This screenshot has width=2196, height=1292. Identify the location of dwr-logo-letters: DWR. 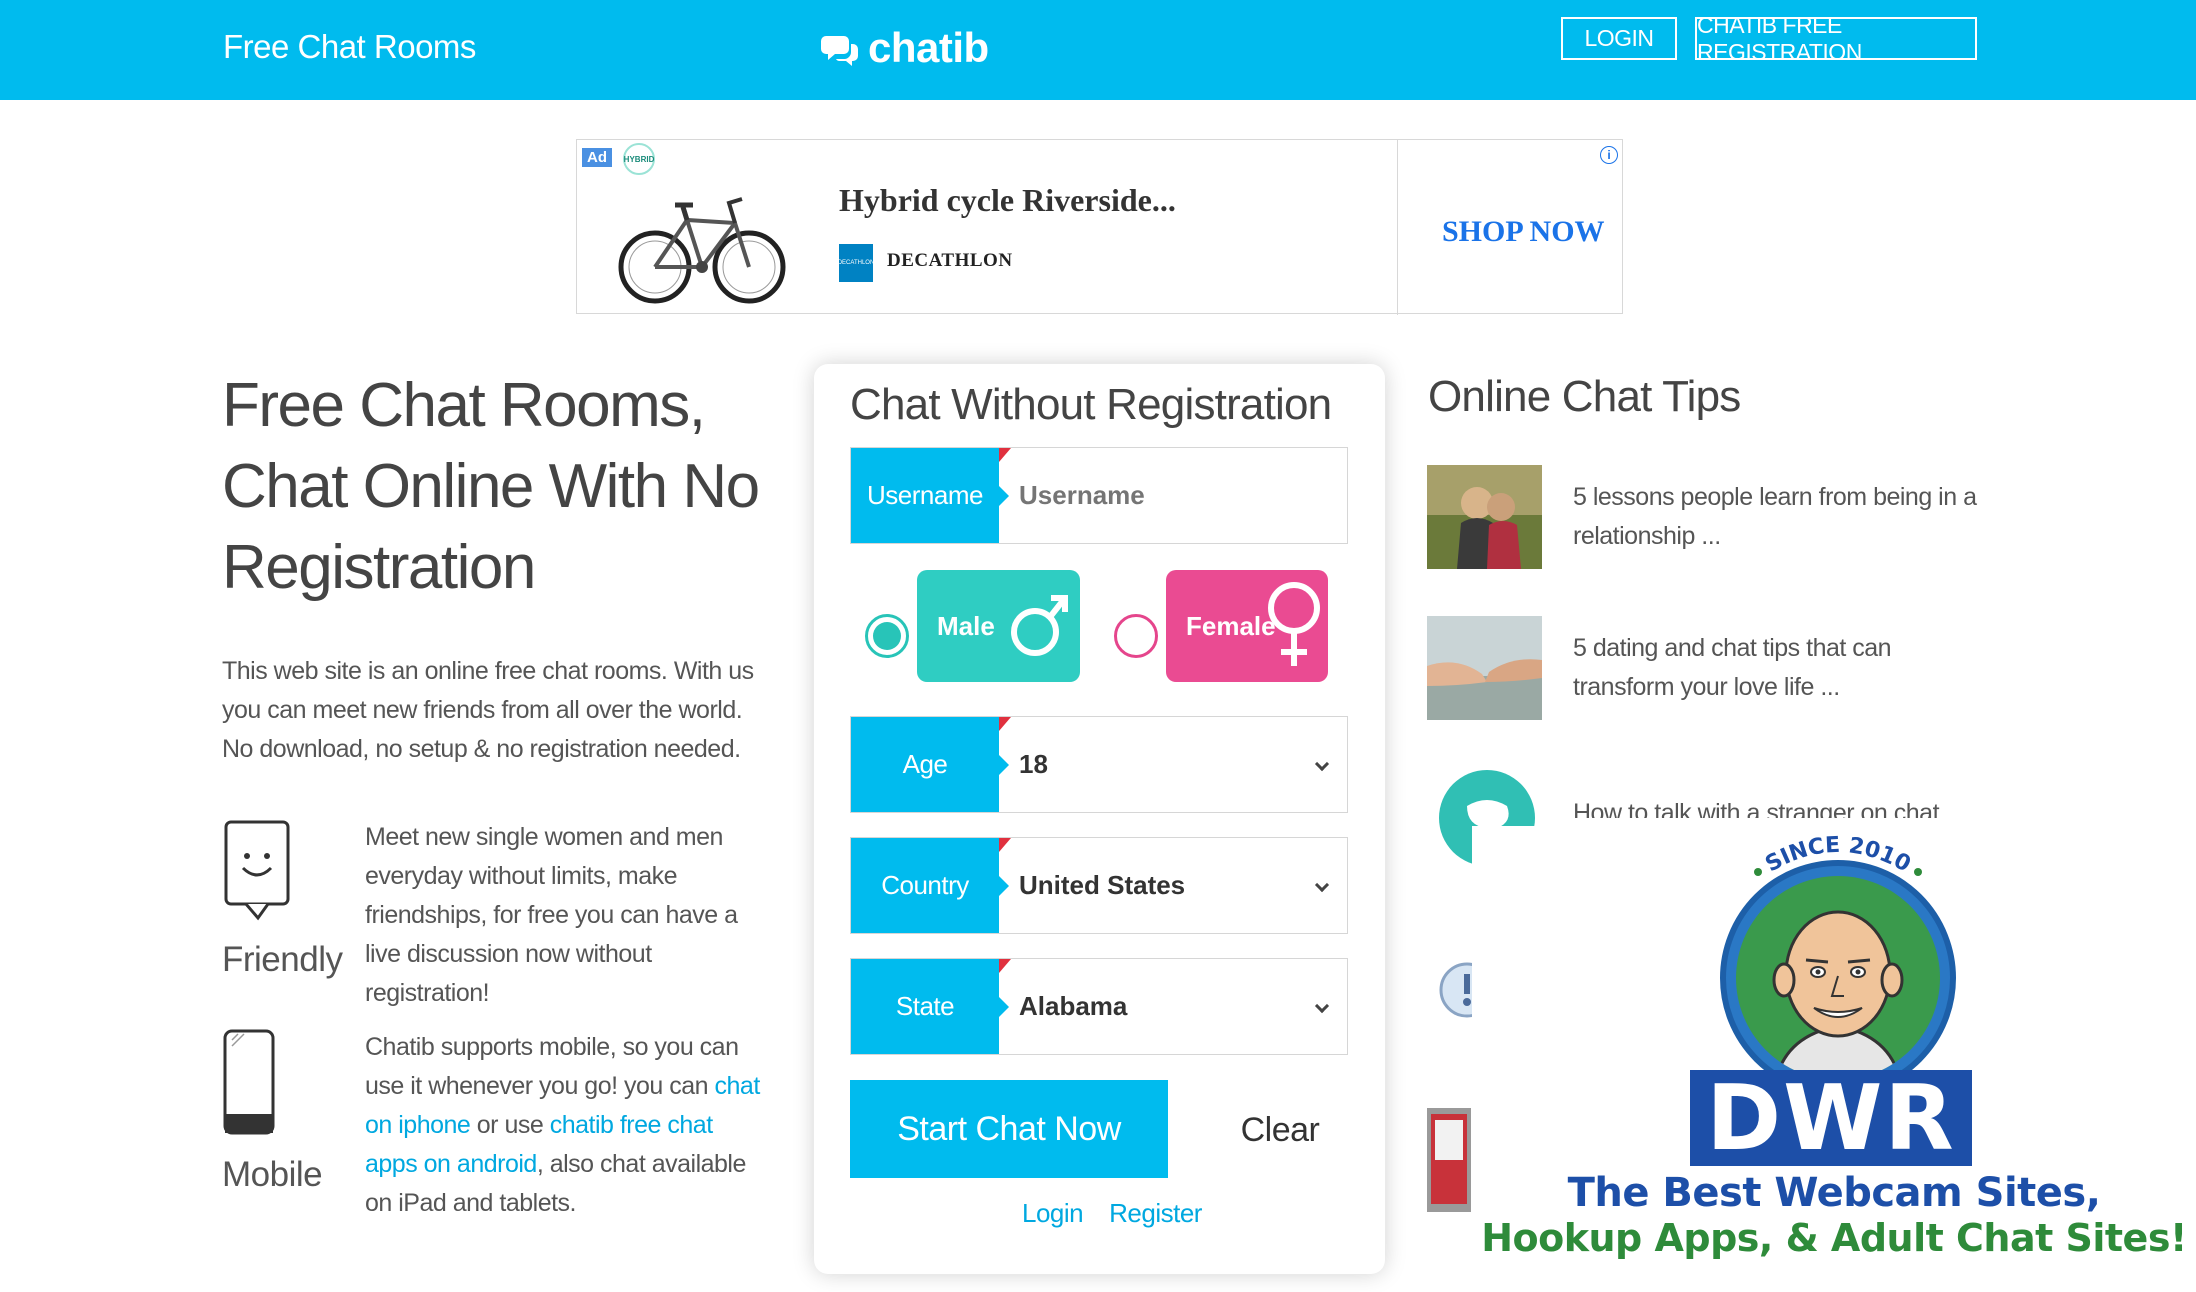
(1831, 1118).